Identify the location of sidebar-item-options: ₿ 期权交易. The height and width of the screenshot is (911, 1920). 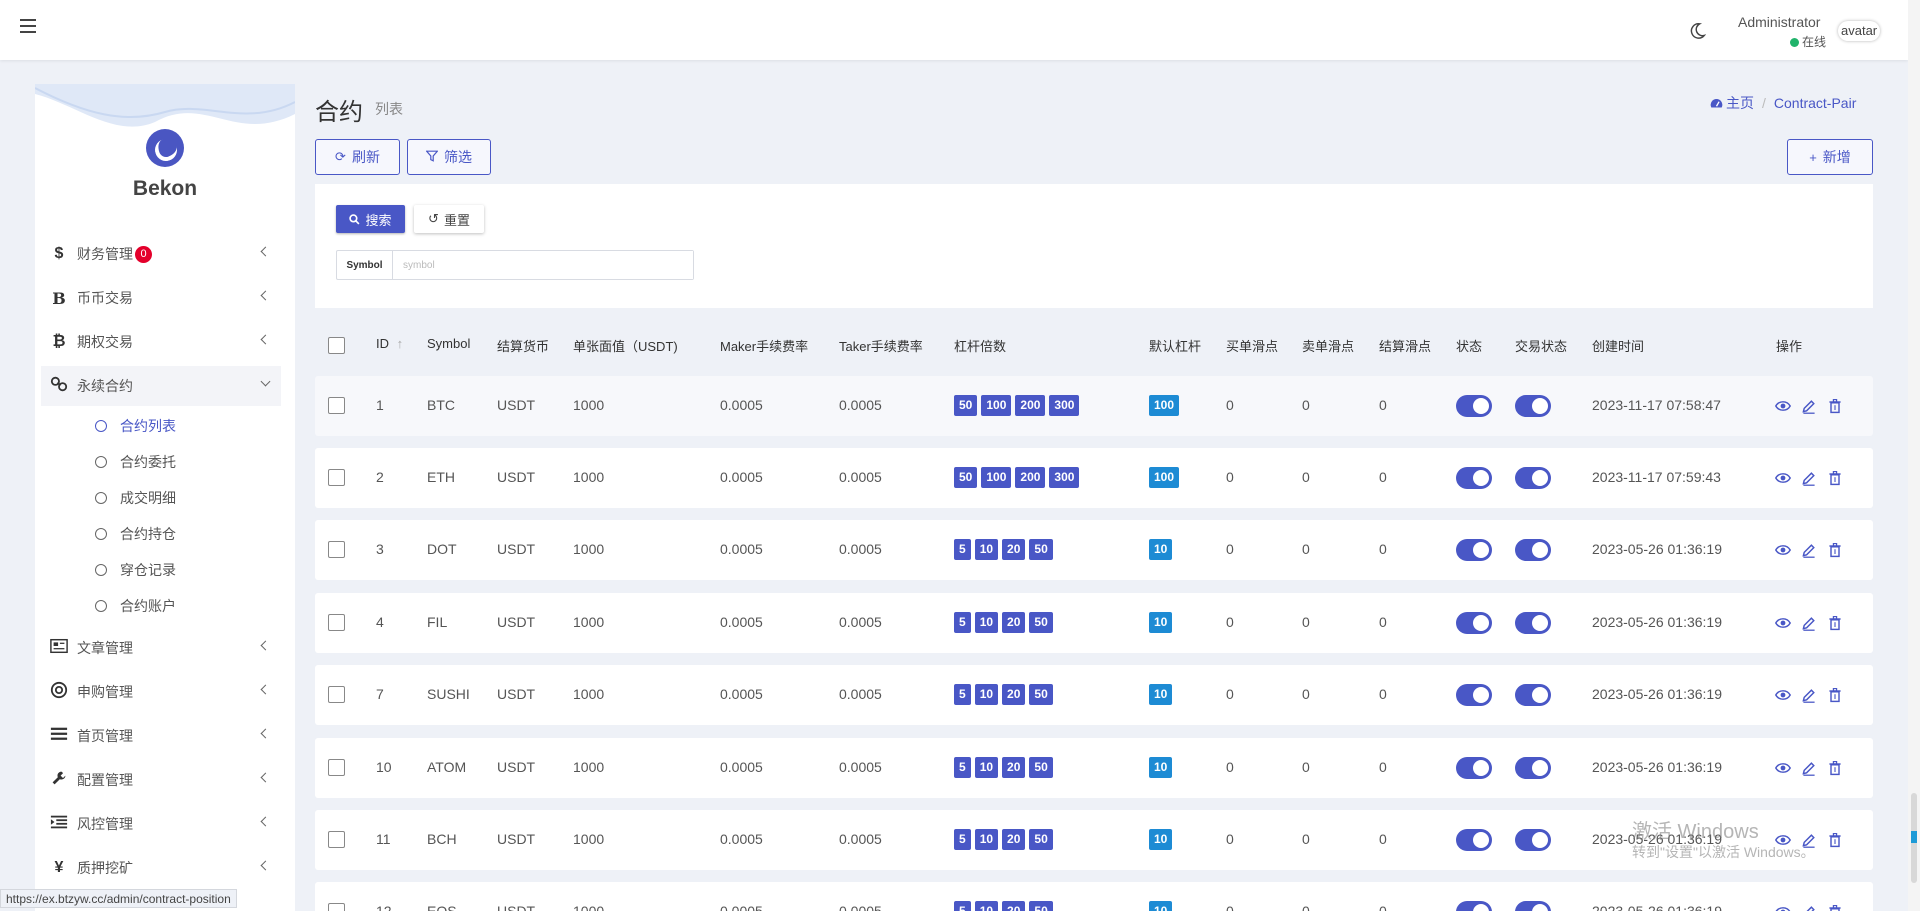
(161, 342).